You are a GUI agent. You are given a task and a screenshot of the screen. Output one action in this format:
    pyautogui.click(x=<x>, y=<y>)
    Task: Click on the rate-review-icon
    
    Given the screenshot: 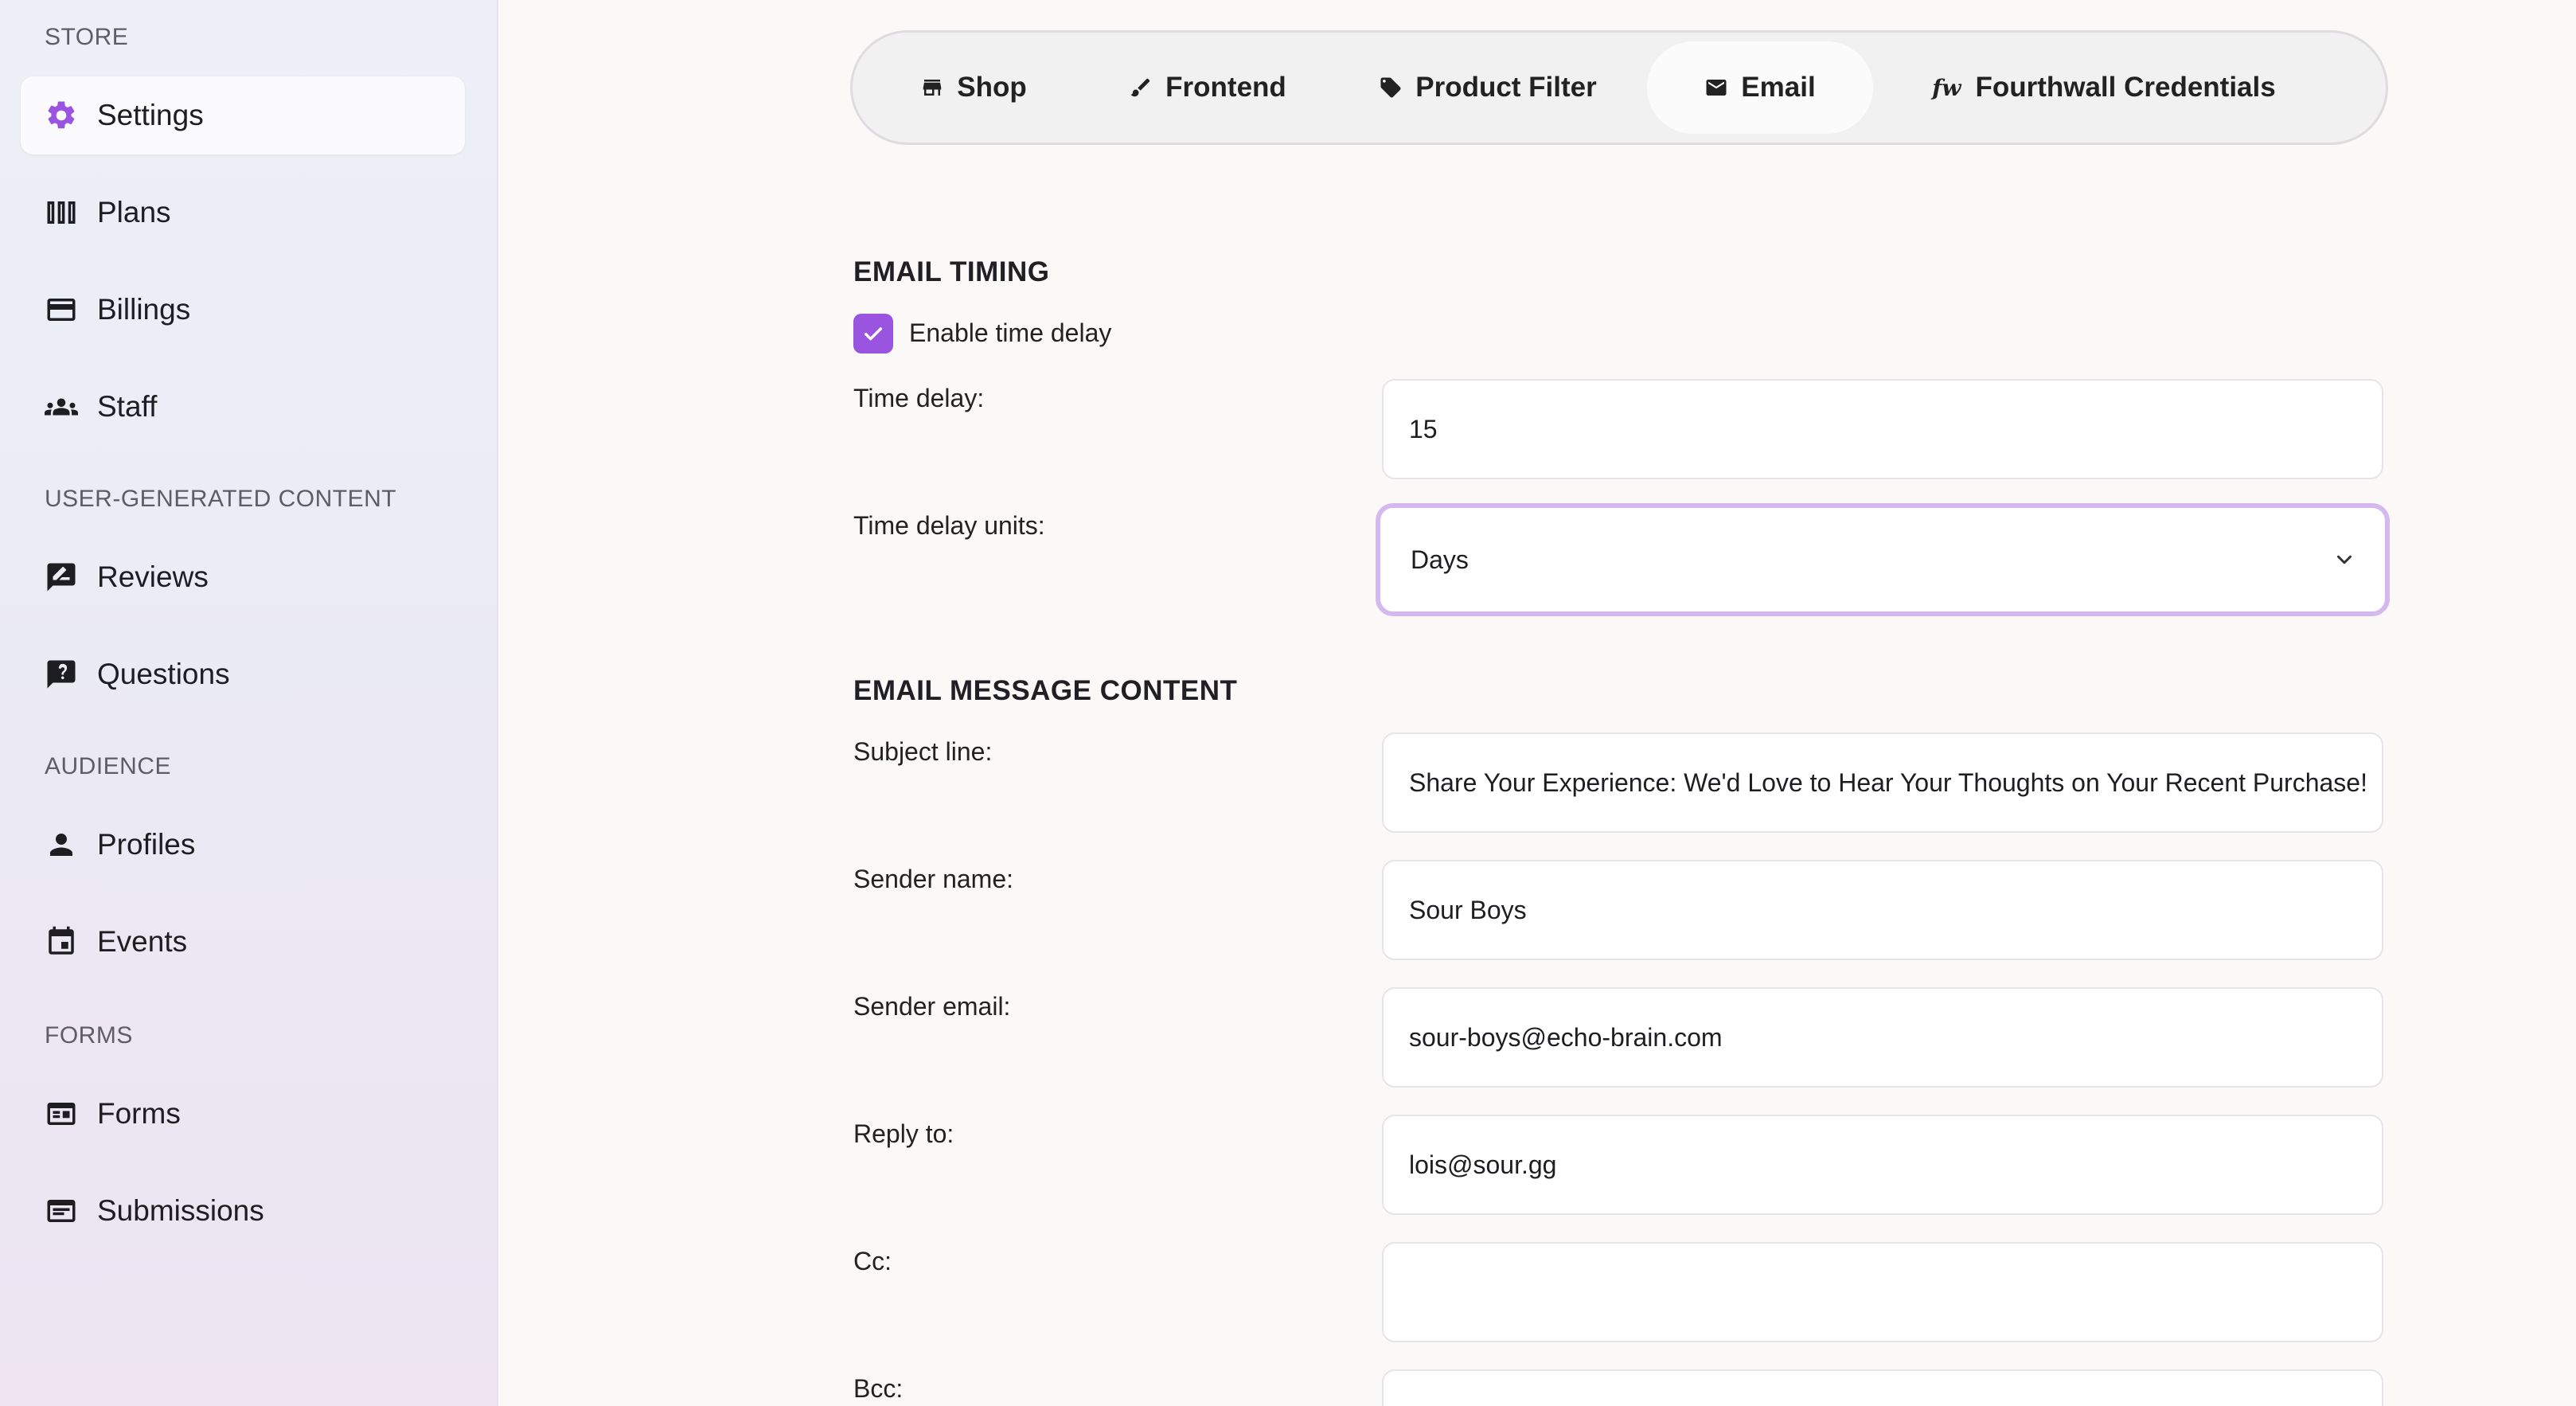 What is the action you would take?
    pyautogui.click(x=61, y=577)
    